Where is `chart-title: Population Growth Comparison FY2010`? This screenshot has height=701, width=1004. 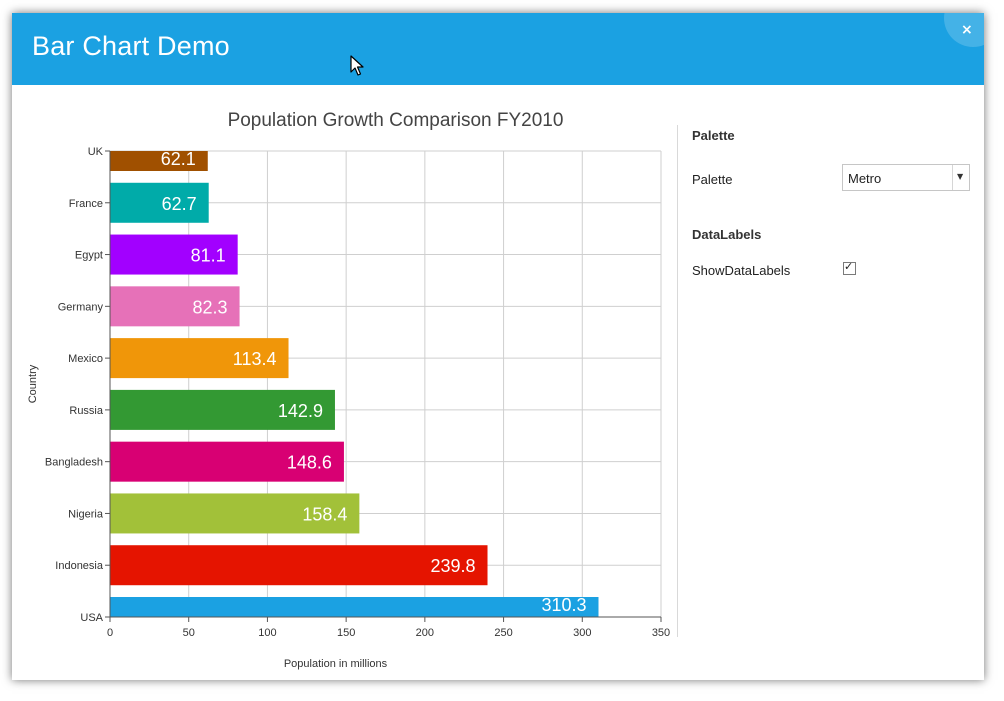
chart-title: Population Growth Comparison FY2010 is located at coordinates (396, 120).